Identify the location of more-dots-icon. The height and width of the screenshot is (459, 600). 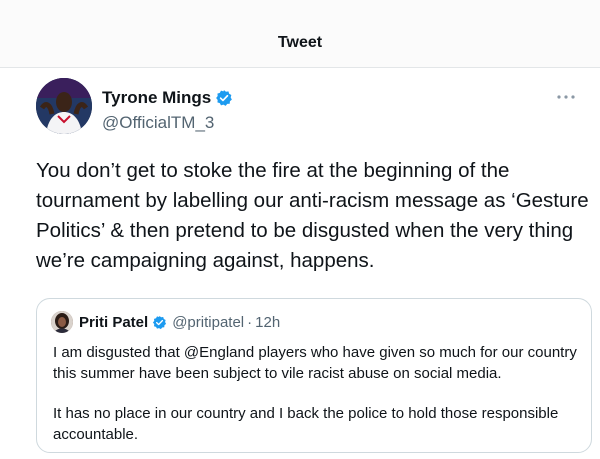
(566, 96).